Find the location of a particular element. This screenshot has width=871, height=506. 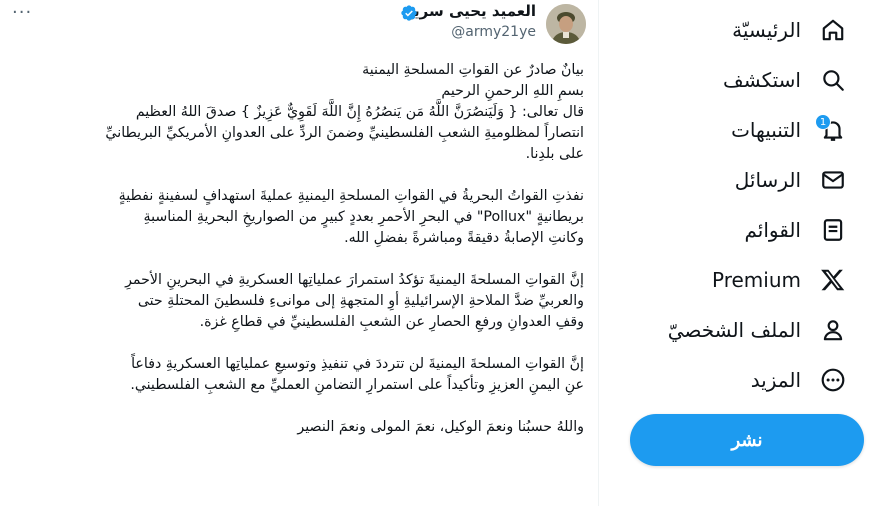

column-divider is located at coordinates (598, 253).